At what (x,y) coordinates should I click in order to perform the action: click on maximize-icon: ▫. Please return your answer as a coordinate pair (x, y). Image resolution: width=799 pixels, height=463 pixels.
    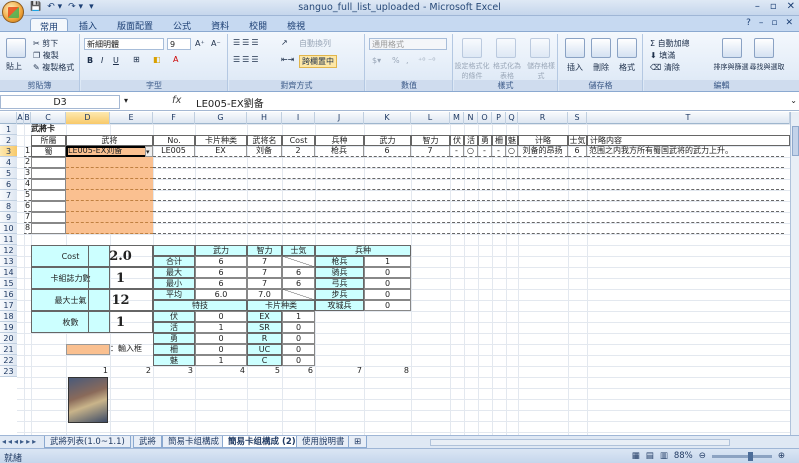
    Looking at the image, I should click on (773, 6).